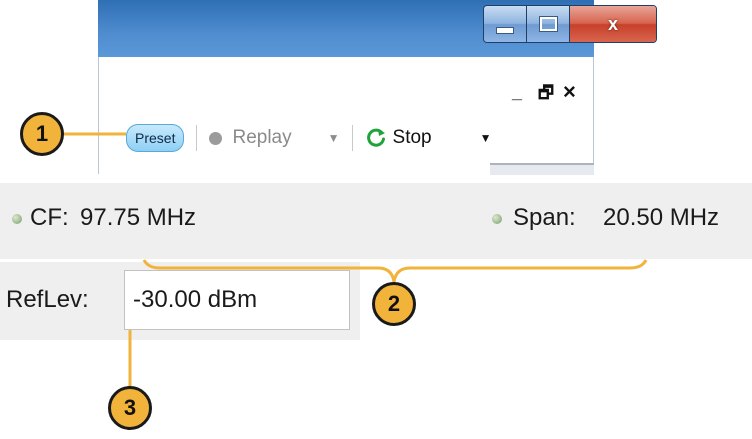 The height and width of the screenshot is (439, 752). What do you see at coordinates (395, 271) in the screenshot?
I see `callout-2-leader` at bounding box center [395, 271].